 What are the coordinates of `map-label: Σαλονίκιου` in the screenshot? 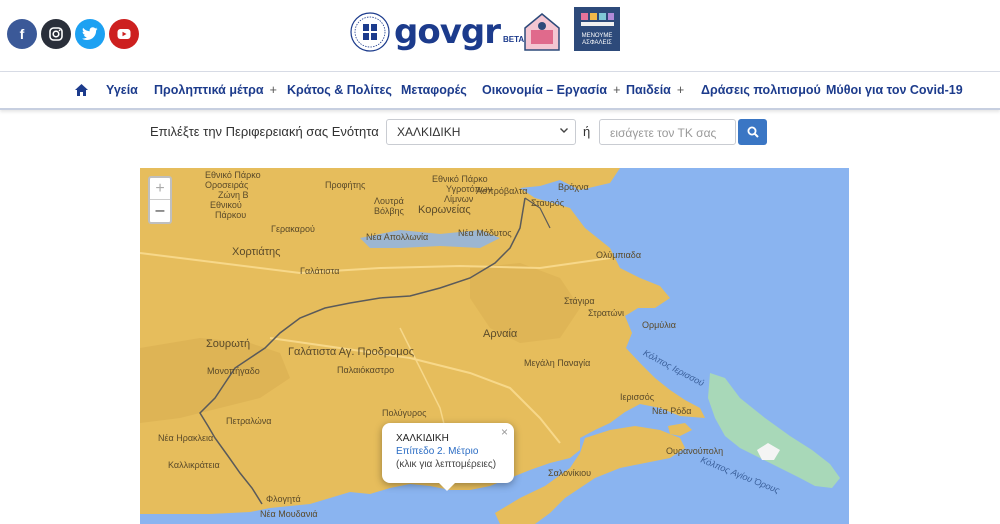 It's located at (570, 473).